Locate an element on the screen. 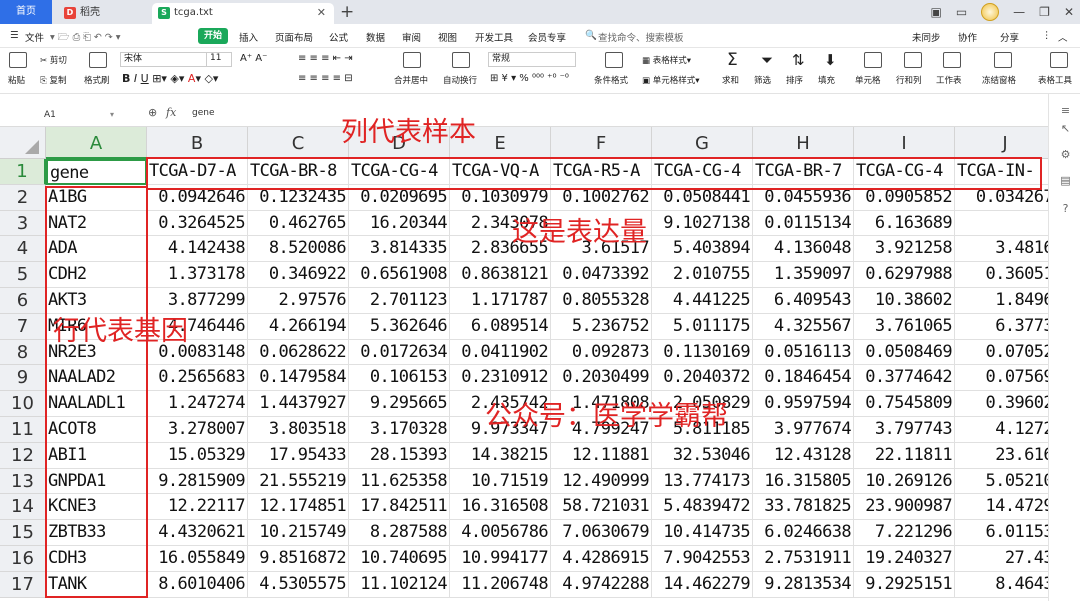  expression-cell: 23.900987 is located at coordinates (904, 507).